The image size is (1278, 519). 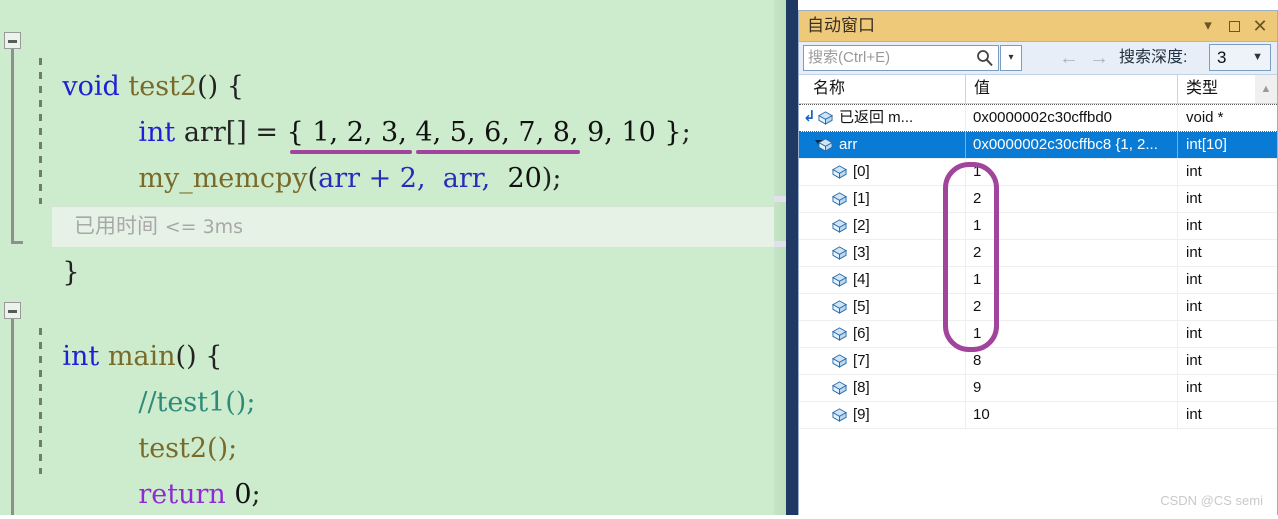 I want to click on code-line-6: //test1();, so click(x=445, y=376).